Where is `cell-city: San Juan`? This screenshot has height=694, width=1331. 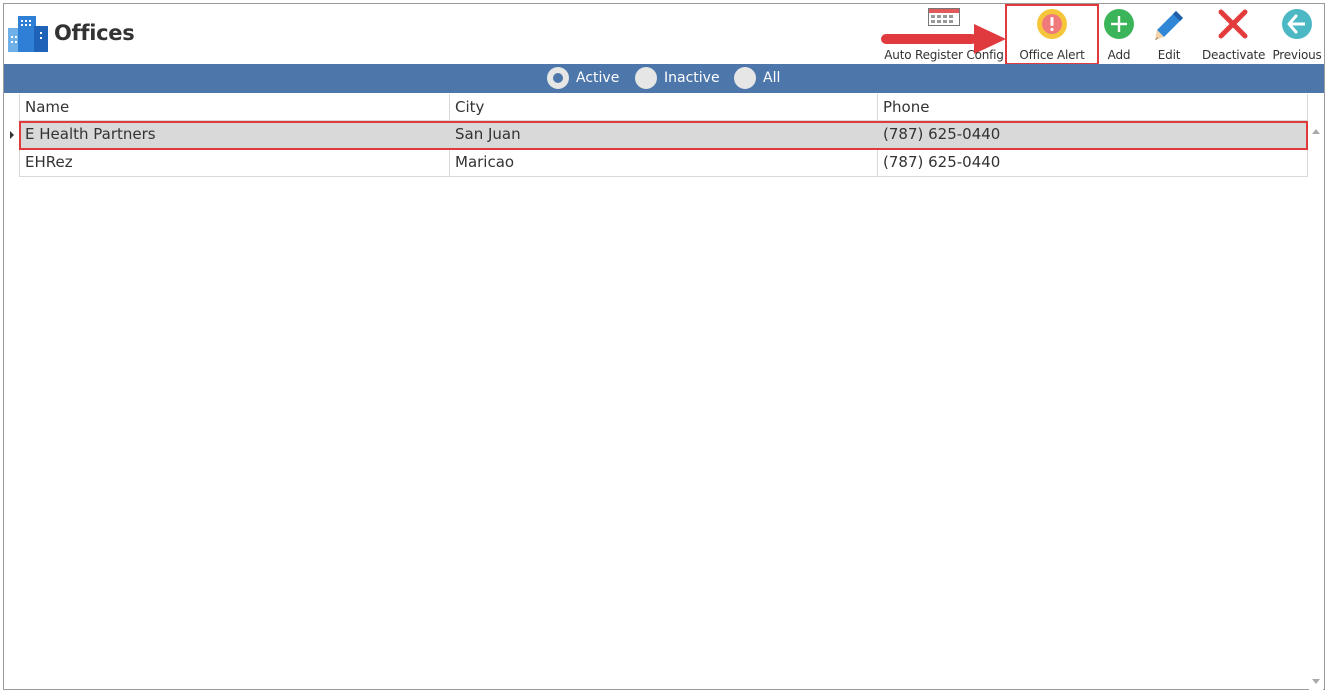 cell-city: San Juan is located at coordinates (663, 134).